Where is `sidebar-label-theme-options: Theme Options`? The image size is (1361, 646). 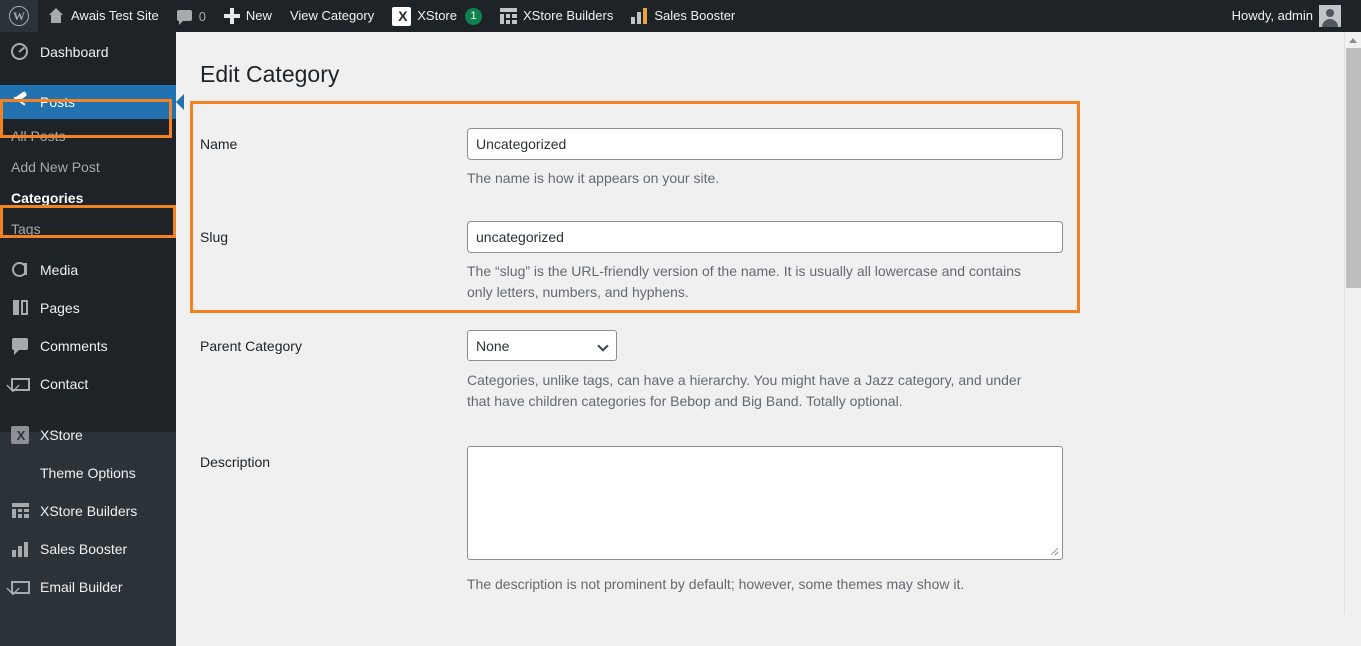
sidebar-label-theme-options: Theme Options is located at coordinates (88, 473).